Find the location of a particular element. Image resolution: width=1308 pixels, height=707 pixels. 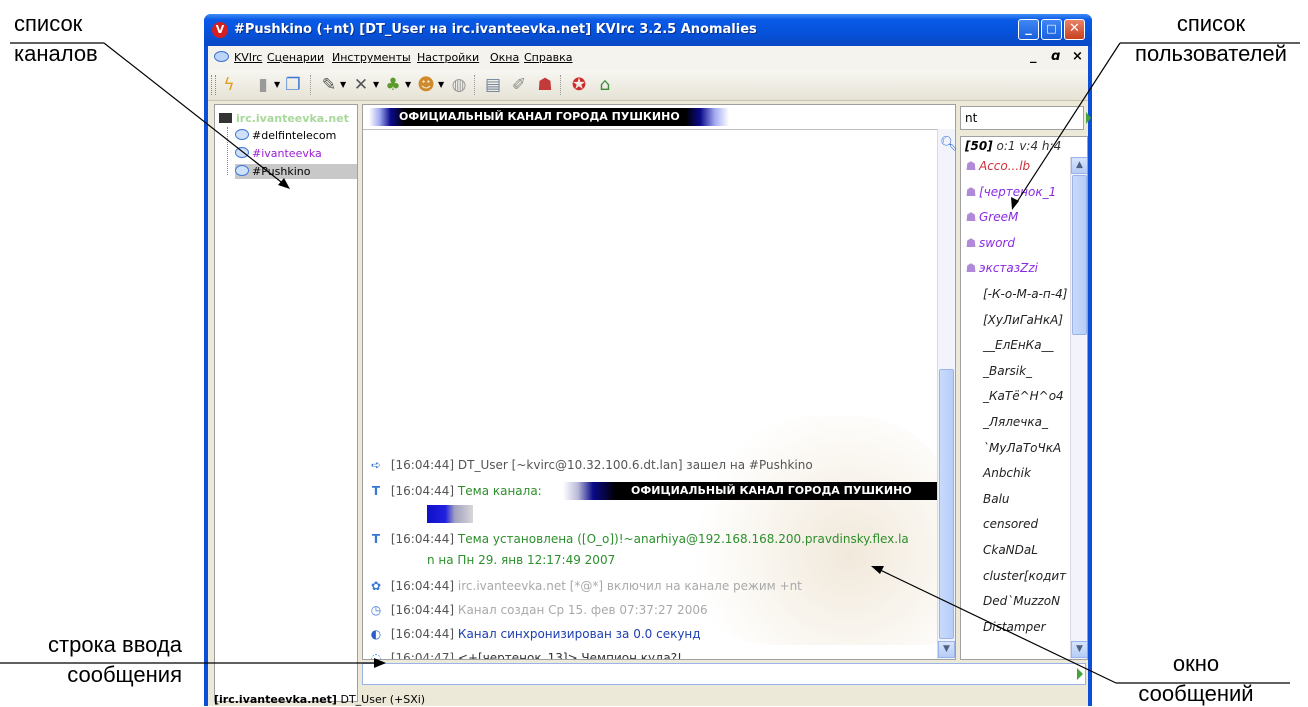

user-icon: ☻ is located at coordinates (426, 85).